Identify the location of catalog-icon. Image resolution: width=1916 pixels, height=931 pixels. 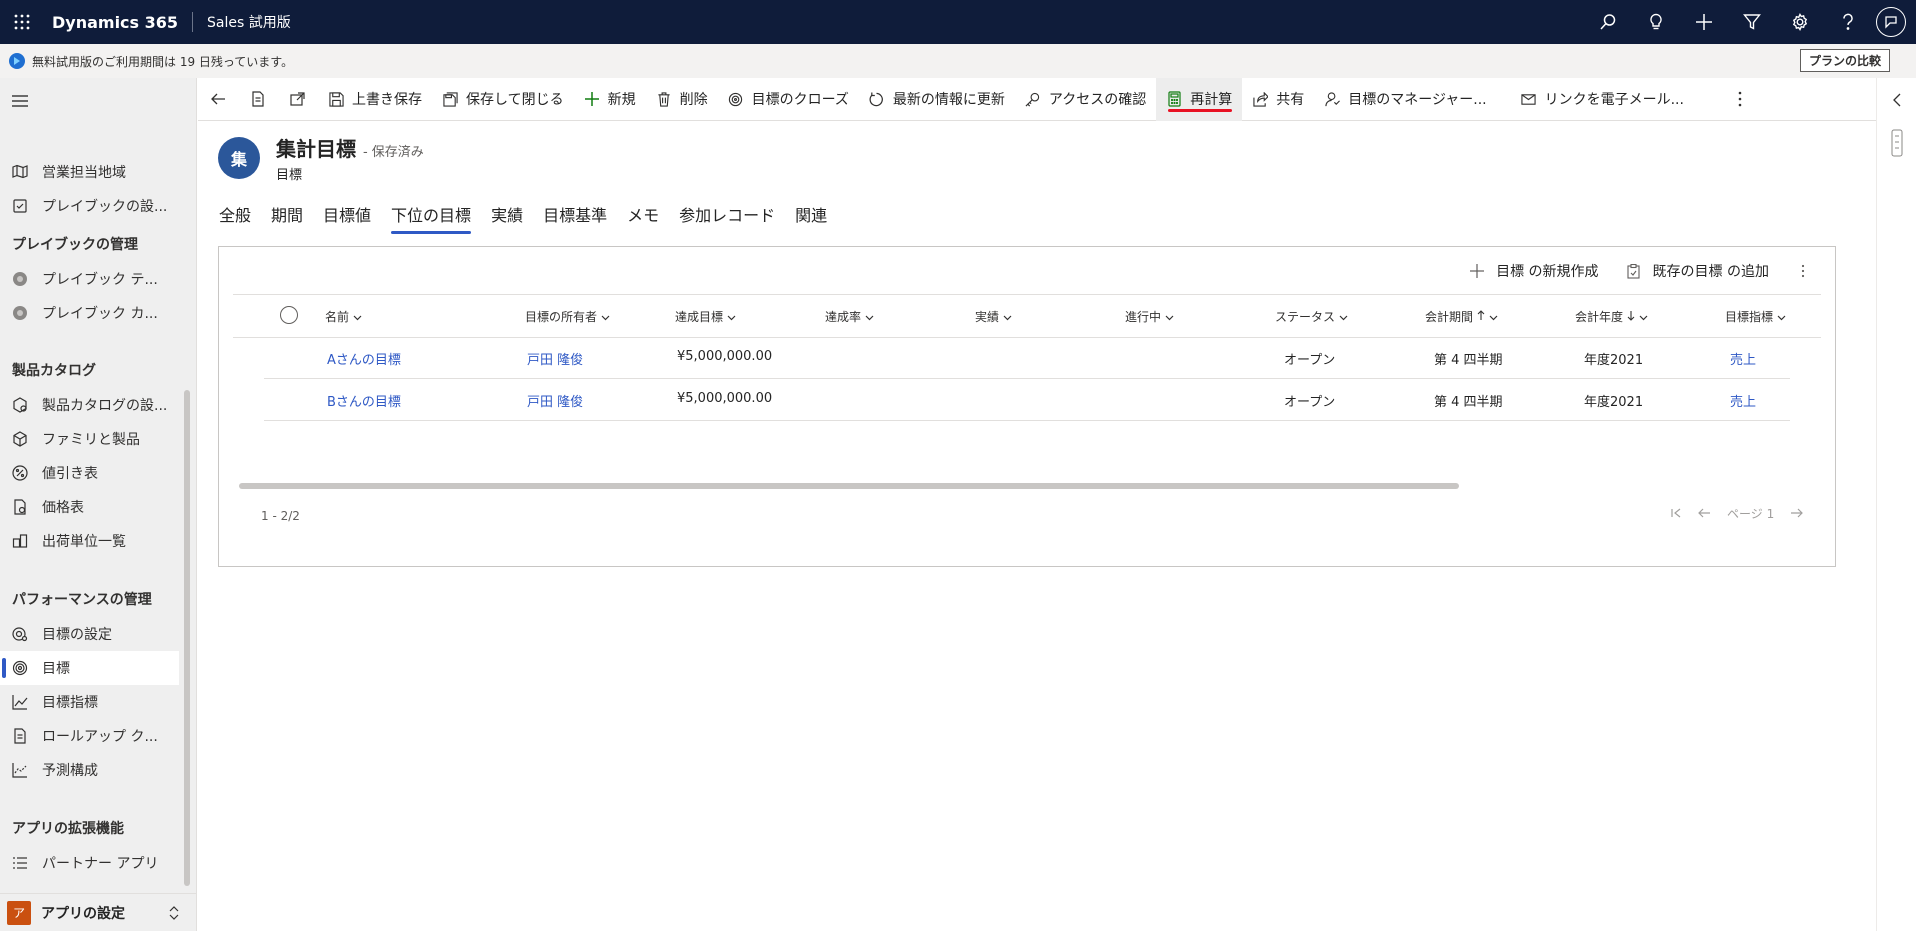
(20, 405).